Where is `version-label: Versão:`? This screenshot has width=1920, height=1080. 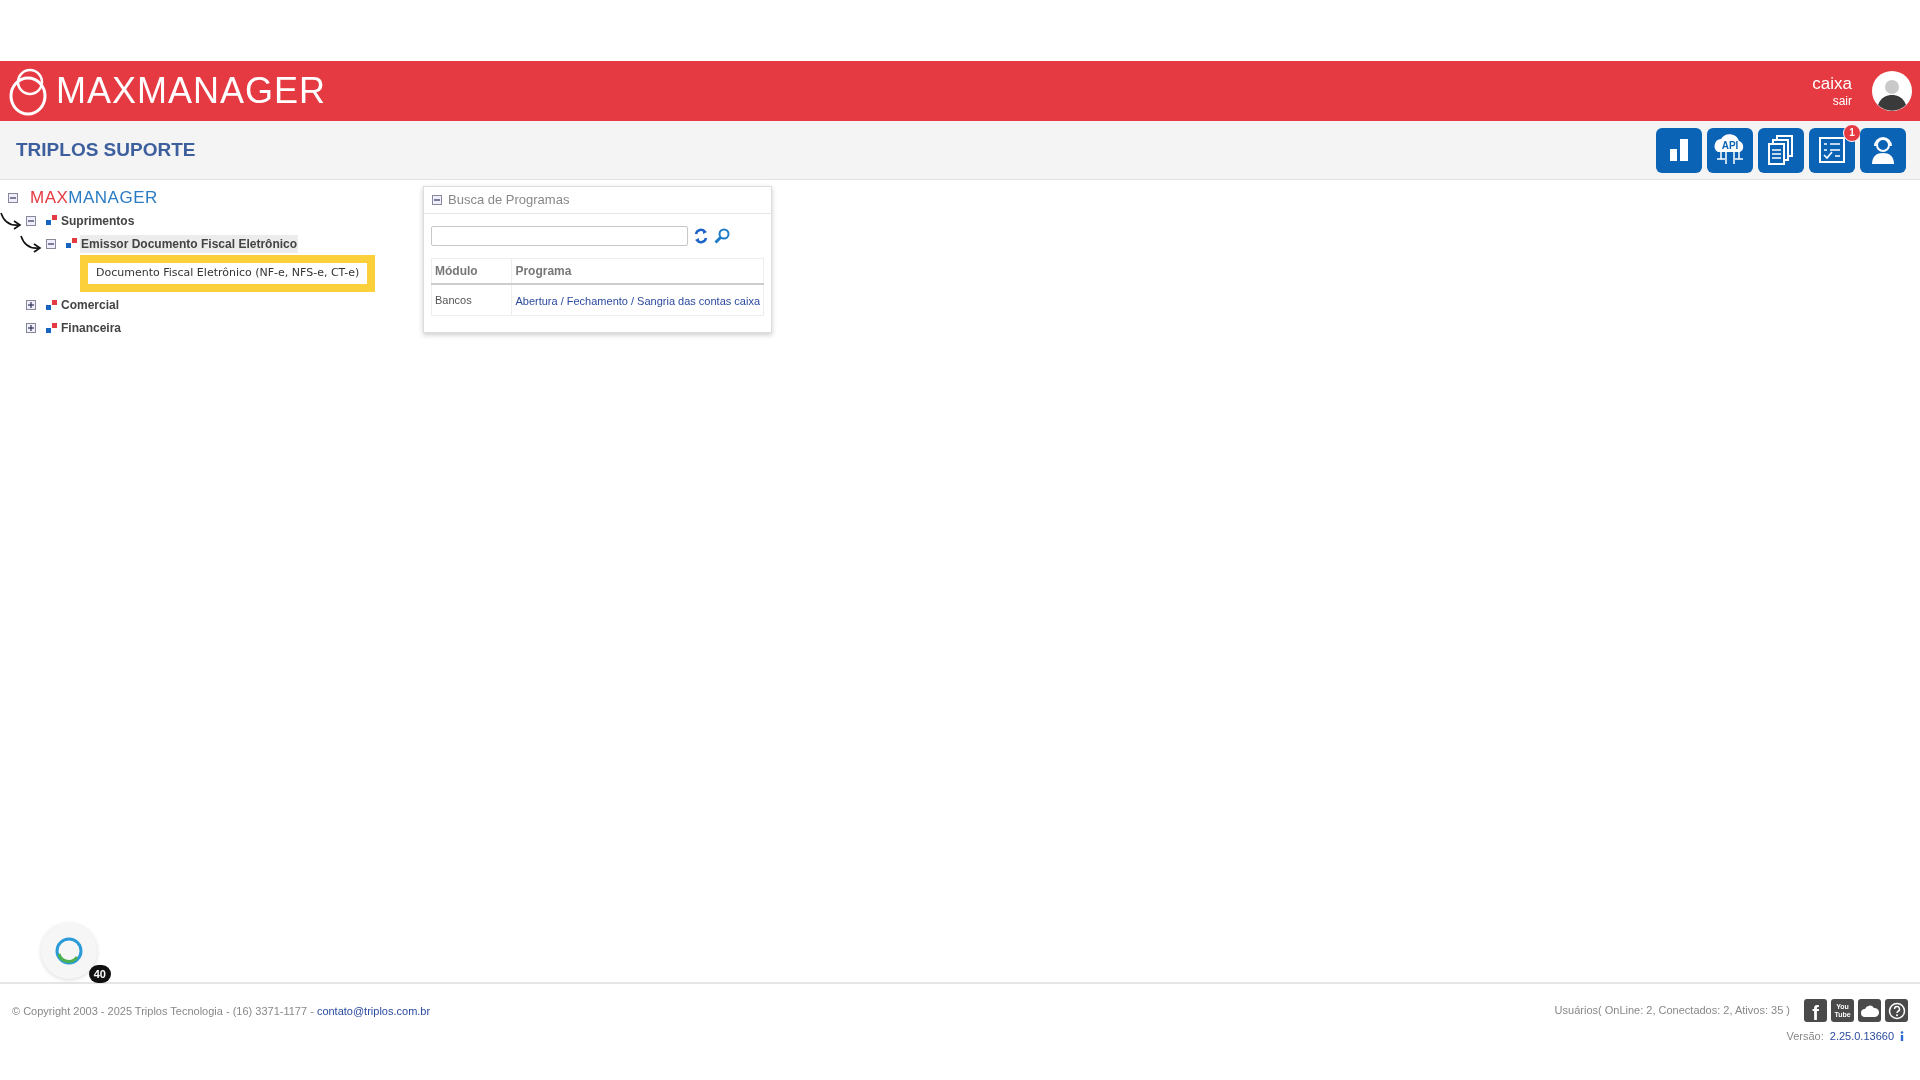
version-label: Versão: is located at coordinates (1805, 1036).